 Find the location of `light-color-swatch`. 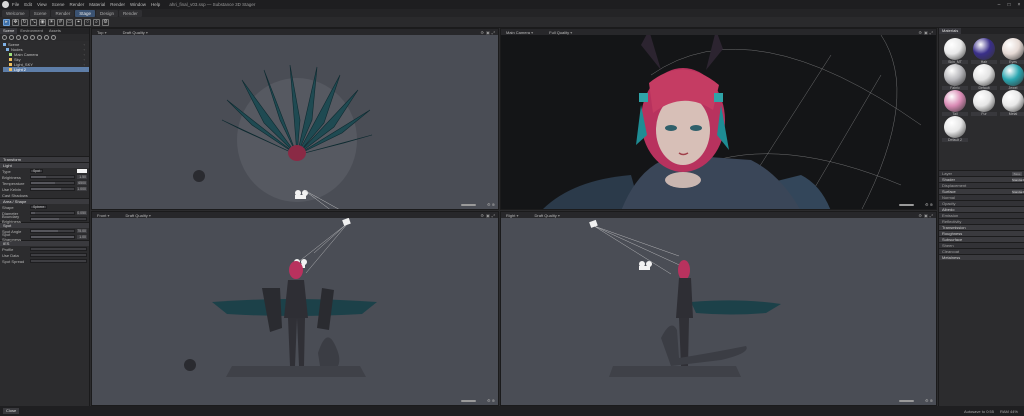

light-color-swatch is located at coordinates (82, 171).